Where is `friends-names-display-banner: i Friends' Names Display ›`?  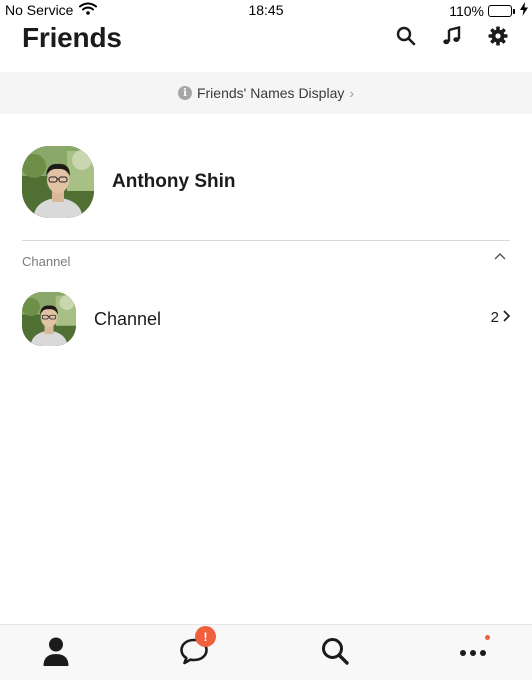
friends-names-display-banner: i Friends' Names Display › is located at coordinates (266, 93).